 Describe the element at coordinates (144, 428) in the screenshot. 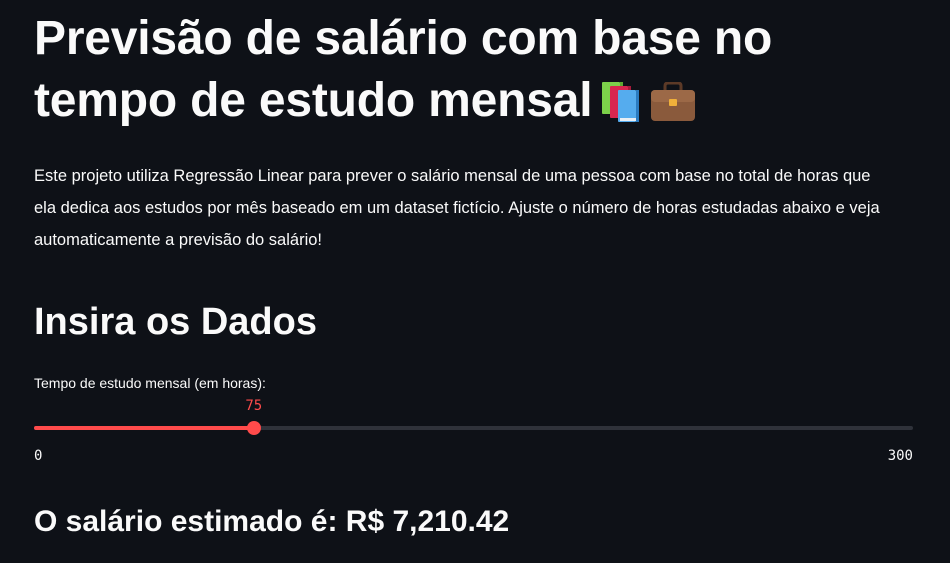

I see `slider-track-fill` at that location.